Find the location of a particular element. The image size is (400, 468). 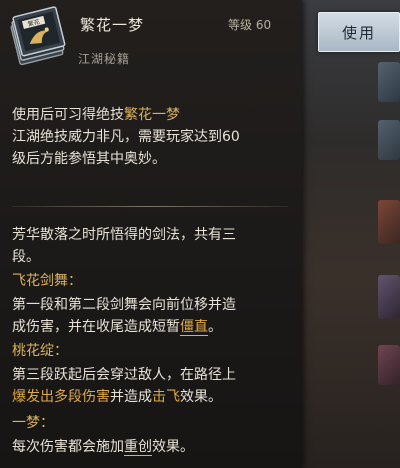

knockup-keyword: 击飞 is located at coordinates (166, 397).